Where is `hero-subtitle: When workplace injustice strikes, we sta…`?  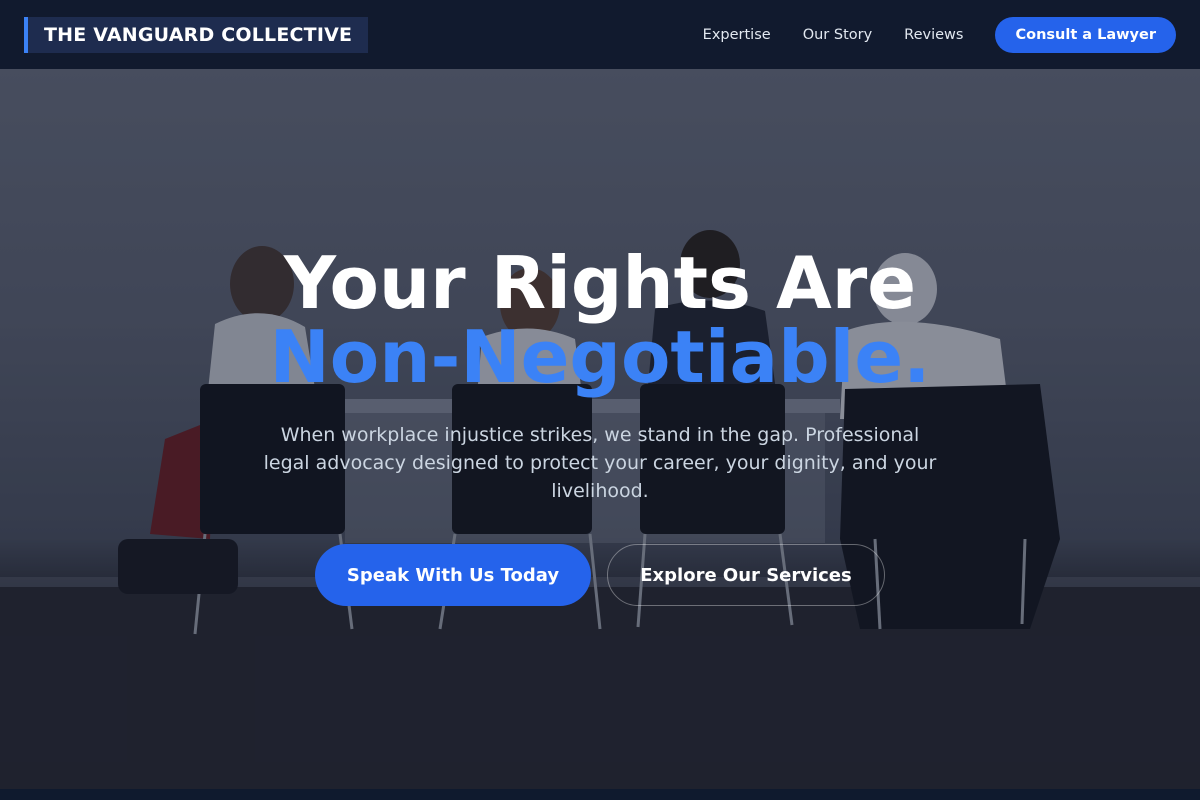 hero-subtitle: When workplace injustice strikes, we sta… is located at coordinates (600, 463).